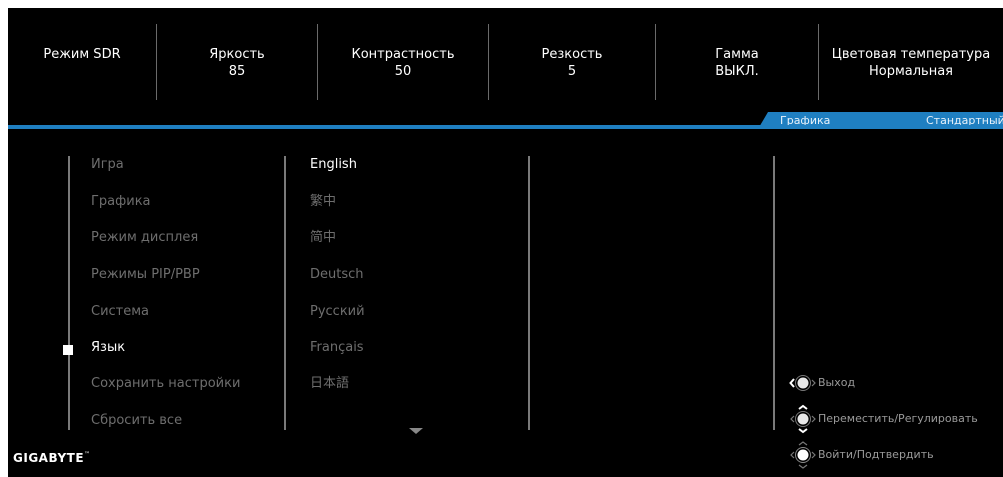 The image size is (1003, 477). Describe the element at coordinates (329, 384) in the screenshot. I see `language-option-japanese: 日本語` at that location.